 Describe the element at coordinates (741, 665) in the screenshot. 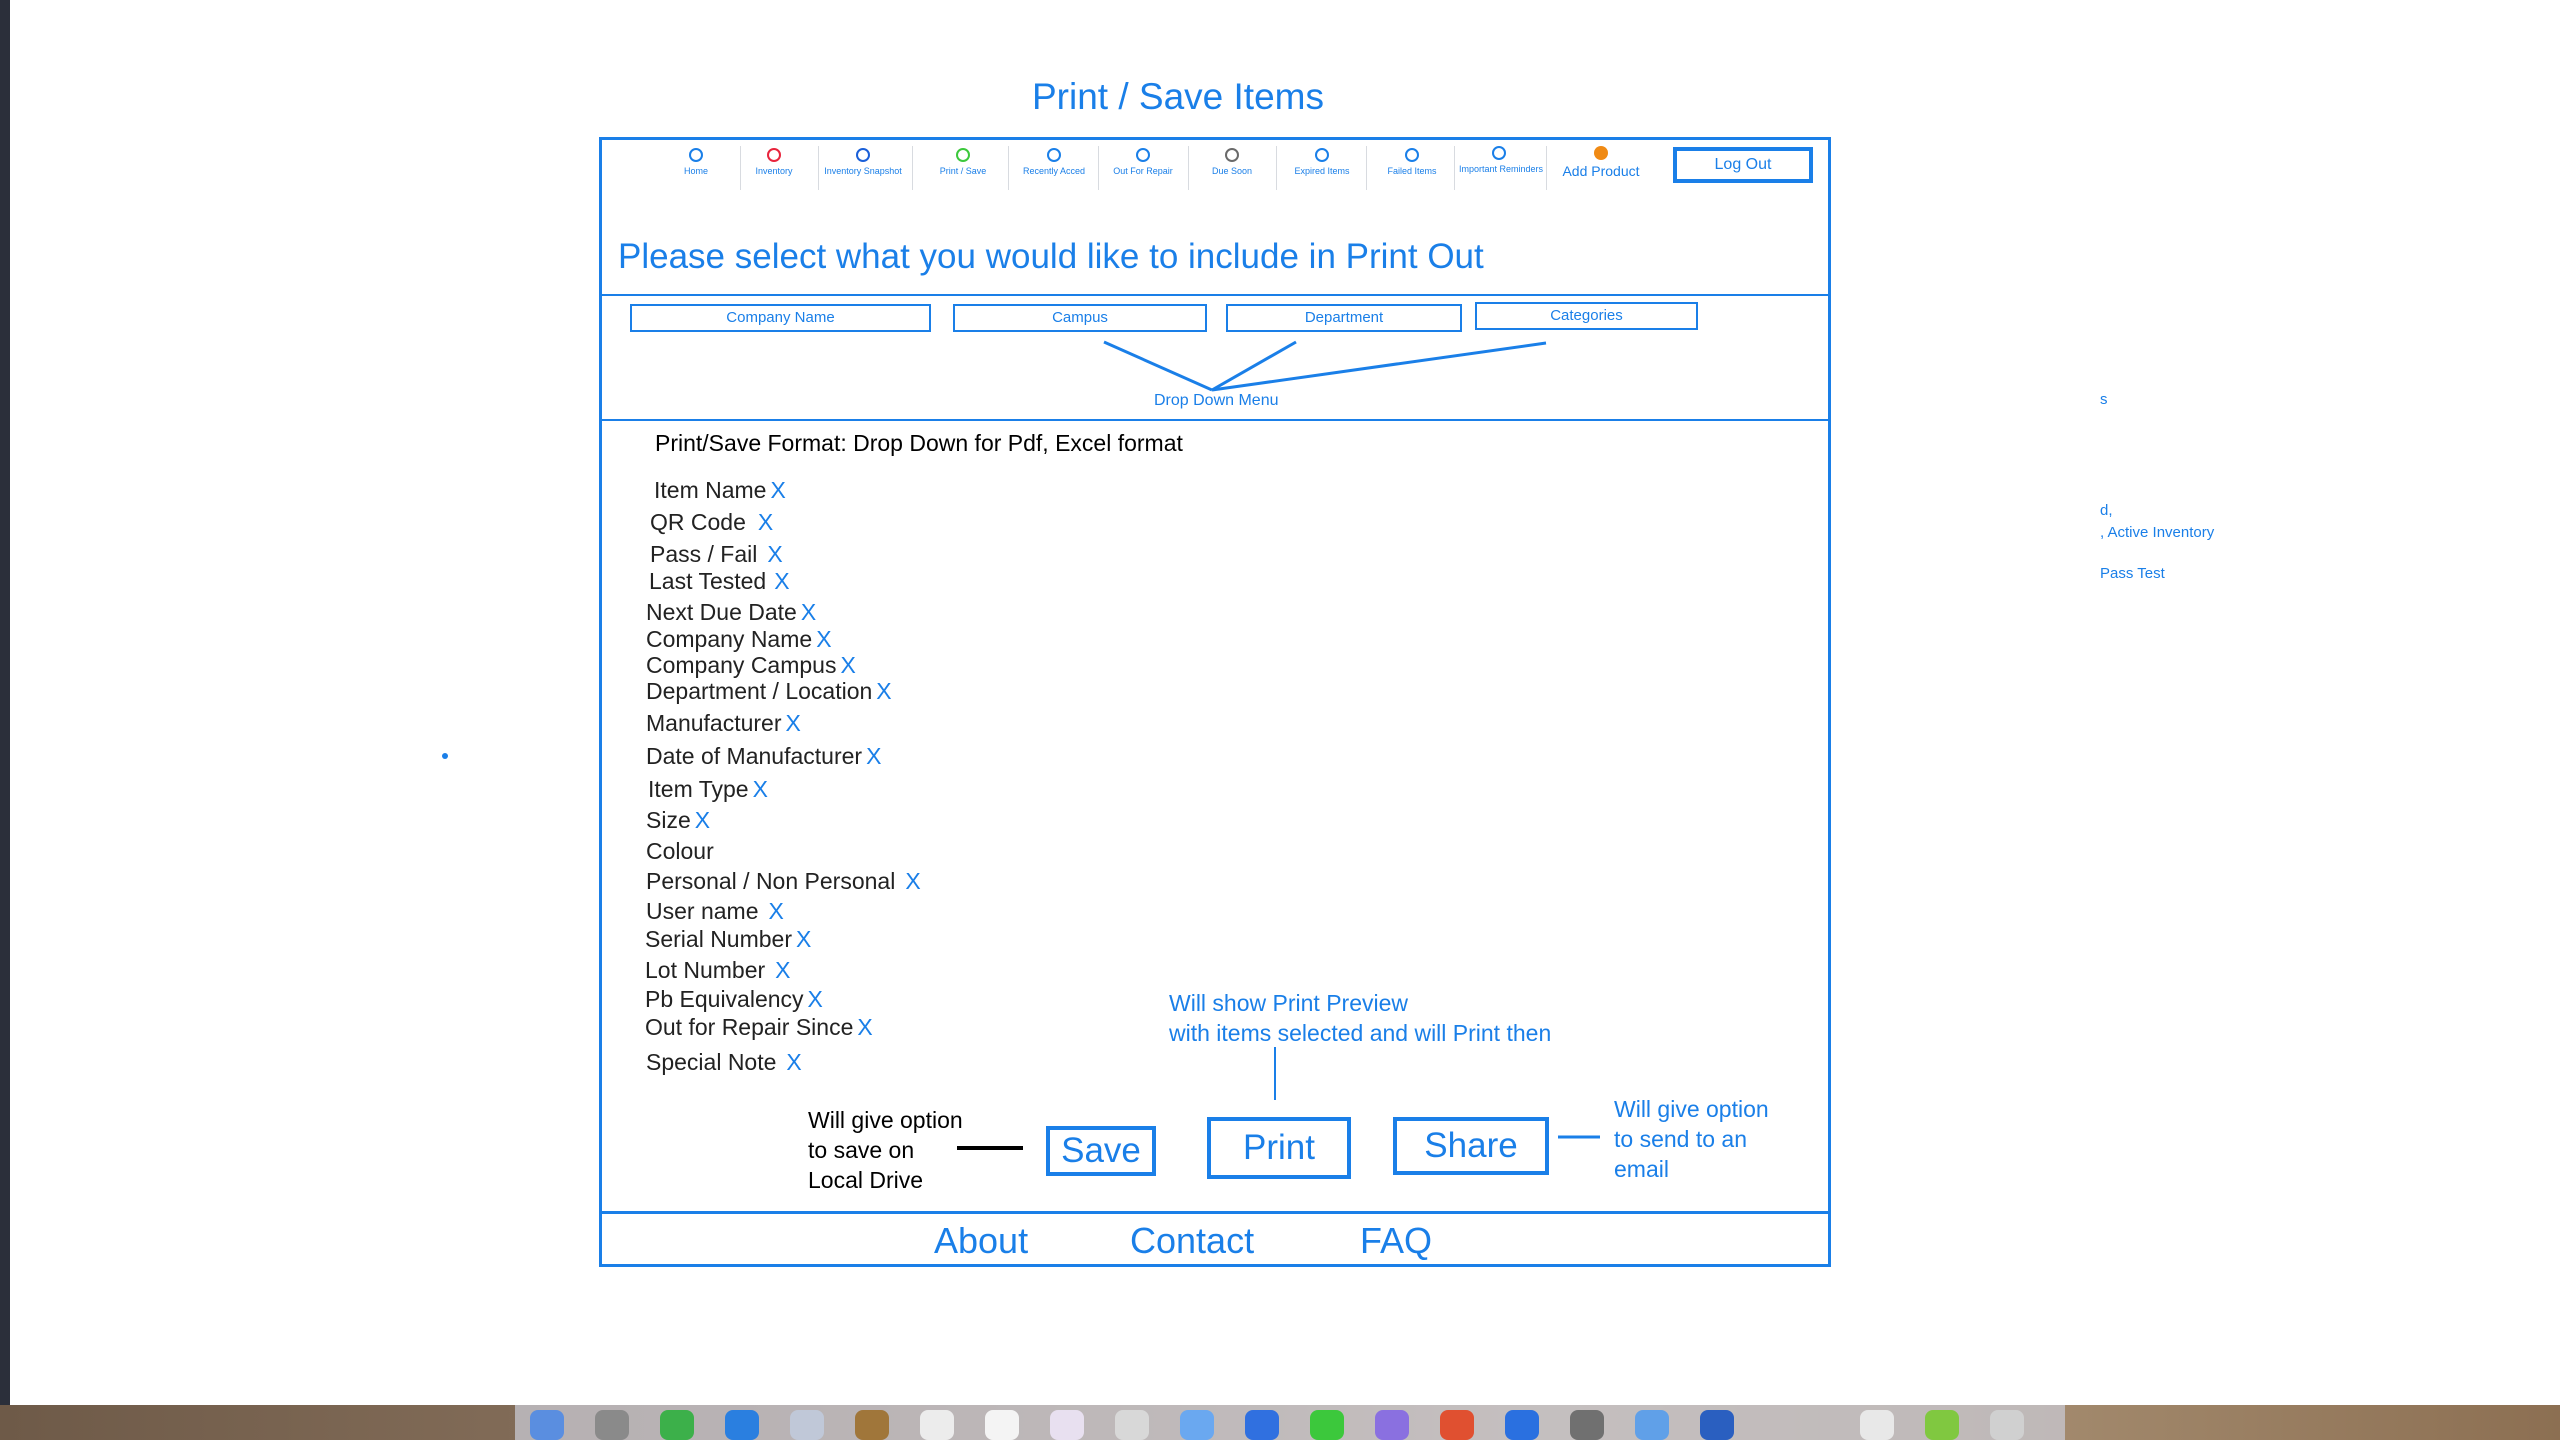

I see `field-label: Company Campus` at that location.